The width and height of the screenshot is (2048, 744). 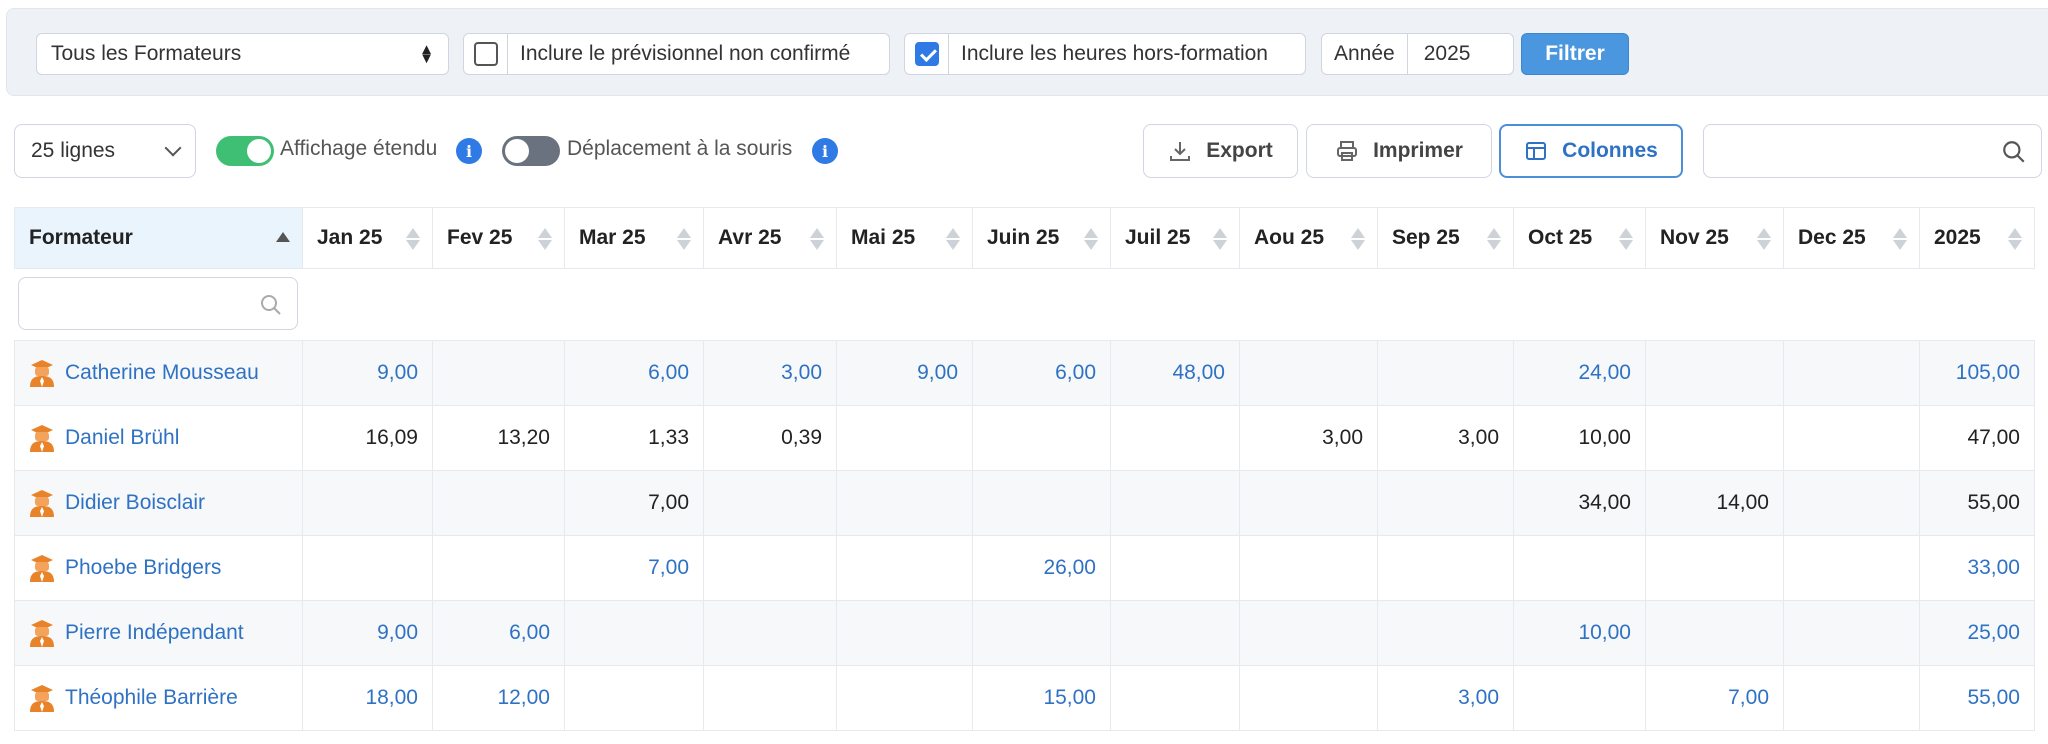 I want to click on print-button: Imprimer, so click(x=1399, y=151).